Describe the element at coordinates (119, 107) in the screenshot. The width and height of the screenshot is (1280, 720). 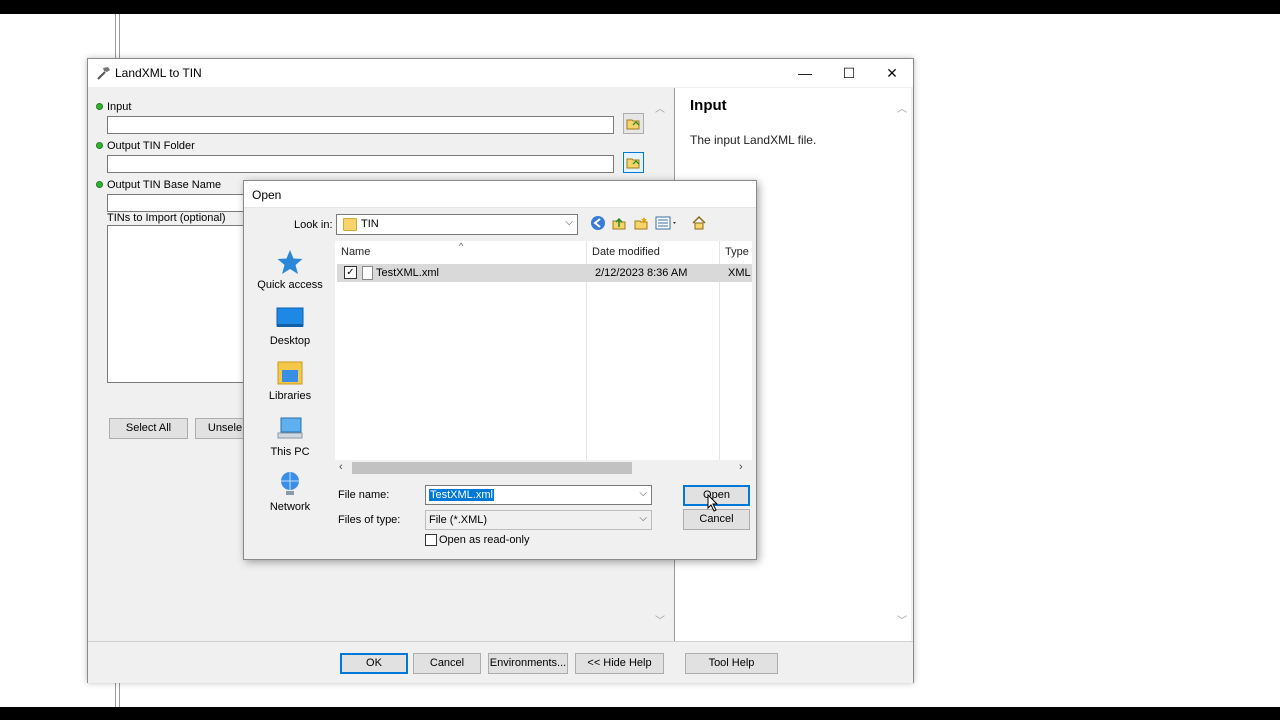
I see `input-label: Input` at that location.